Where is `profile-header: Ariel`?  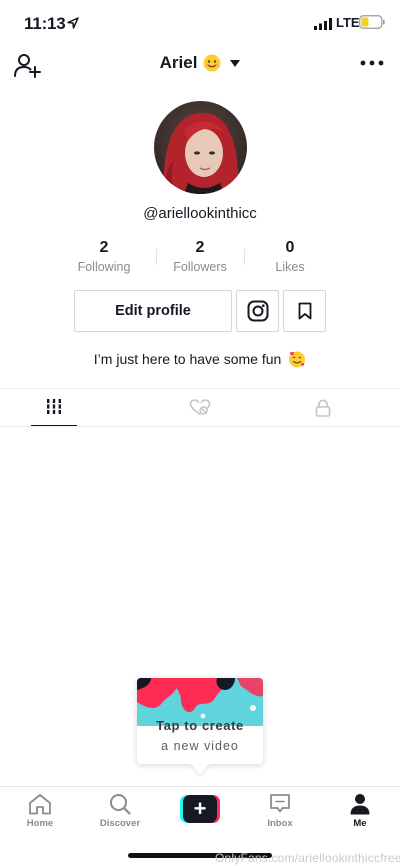 profile-header: Ariel is located at coordinates (200, 64).